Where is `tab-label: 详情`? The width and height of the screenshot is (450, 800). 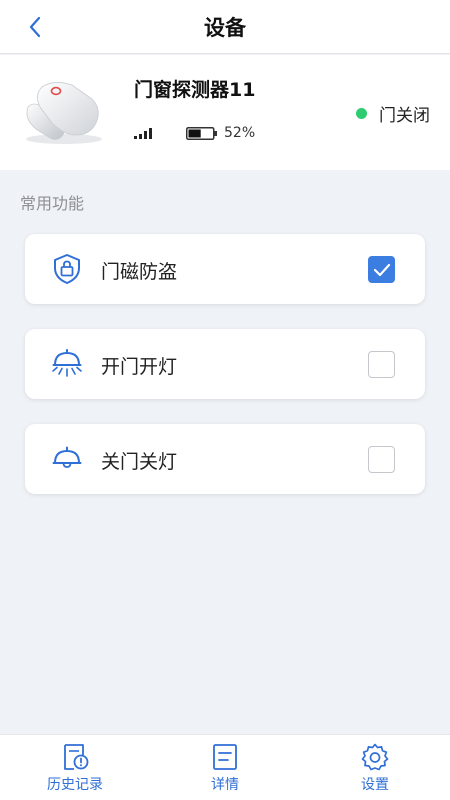 tab-label: 详情 is located at coordinates (225, 785).